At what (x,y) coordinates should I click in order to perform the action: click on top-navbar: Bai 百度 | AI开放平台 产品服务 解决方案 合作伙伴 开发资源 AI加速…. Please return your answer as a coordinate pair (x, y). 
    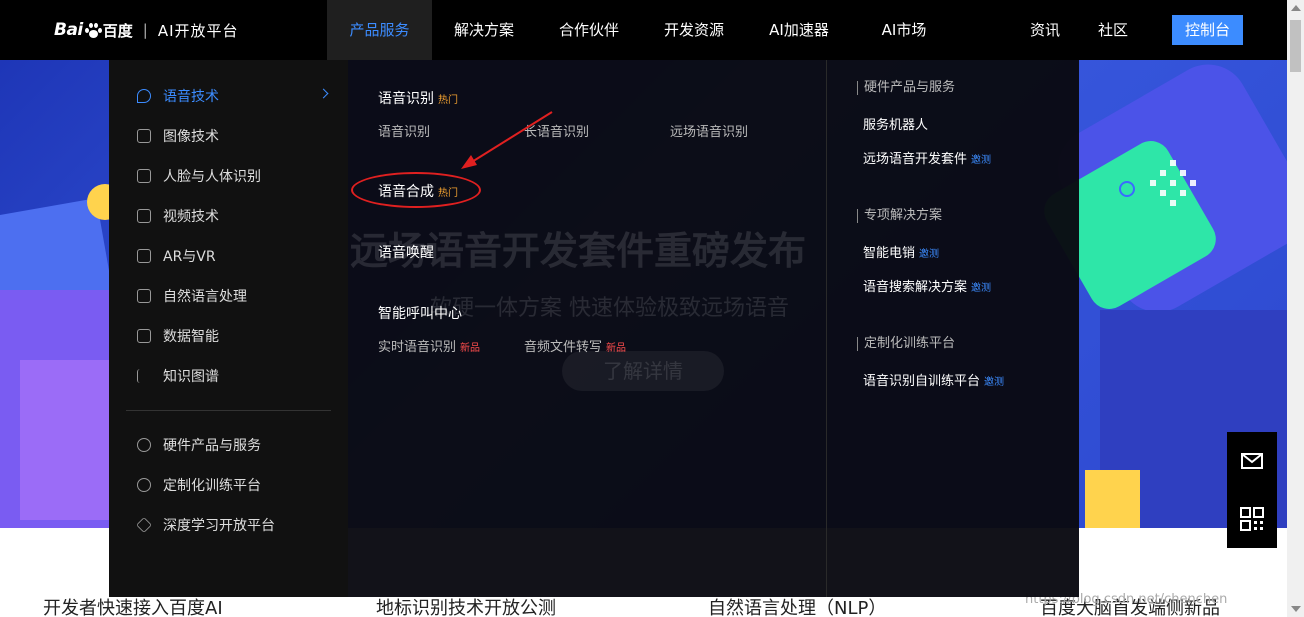
    Looking at the image, I should click on (643, 30).